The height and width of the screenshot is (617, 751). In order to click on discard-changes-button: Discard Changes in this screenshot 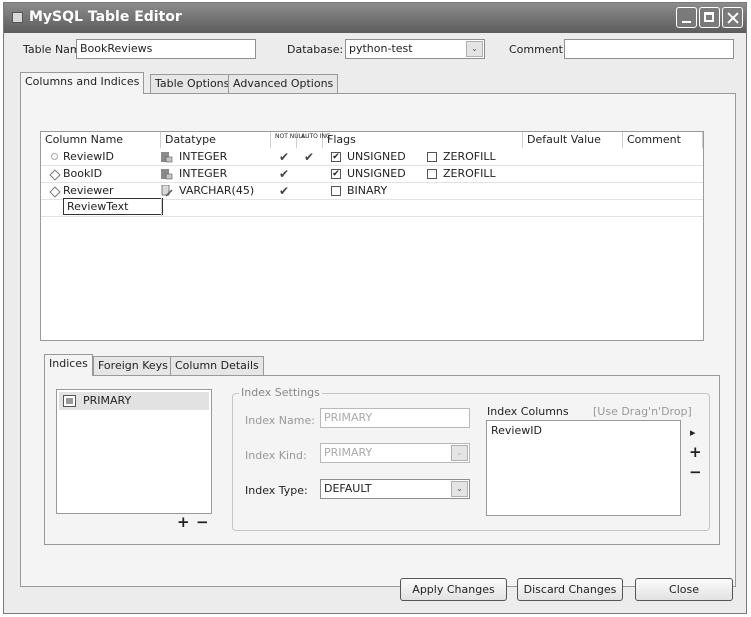, I will do `click(570, 589)`.